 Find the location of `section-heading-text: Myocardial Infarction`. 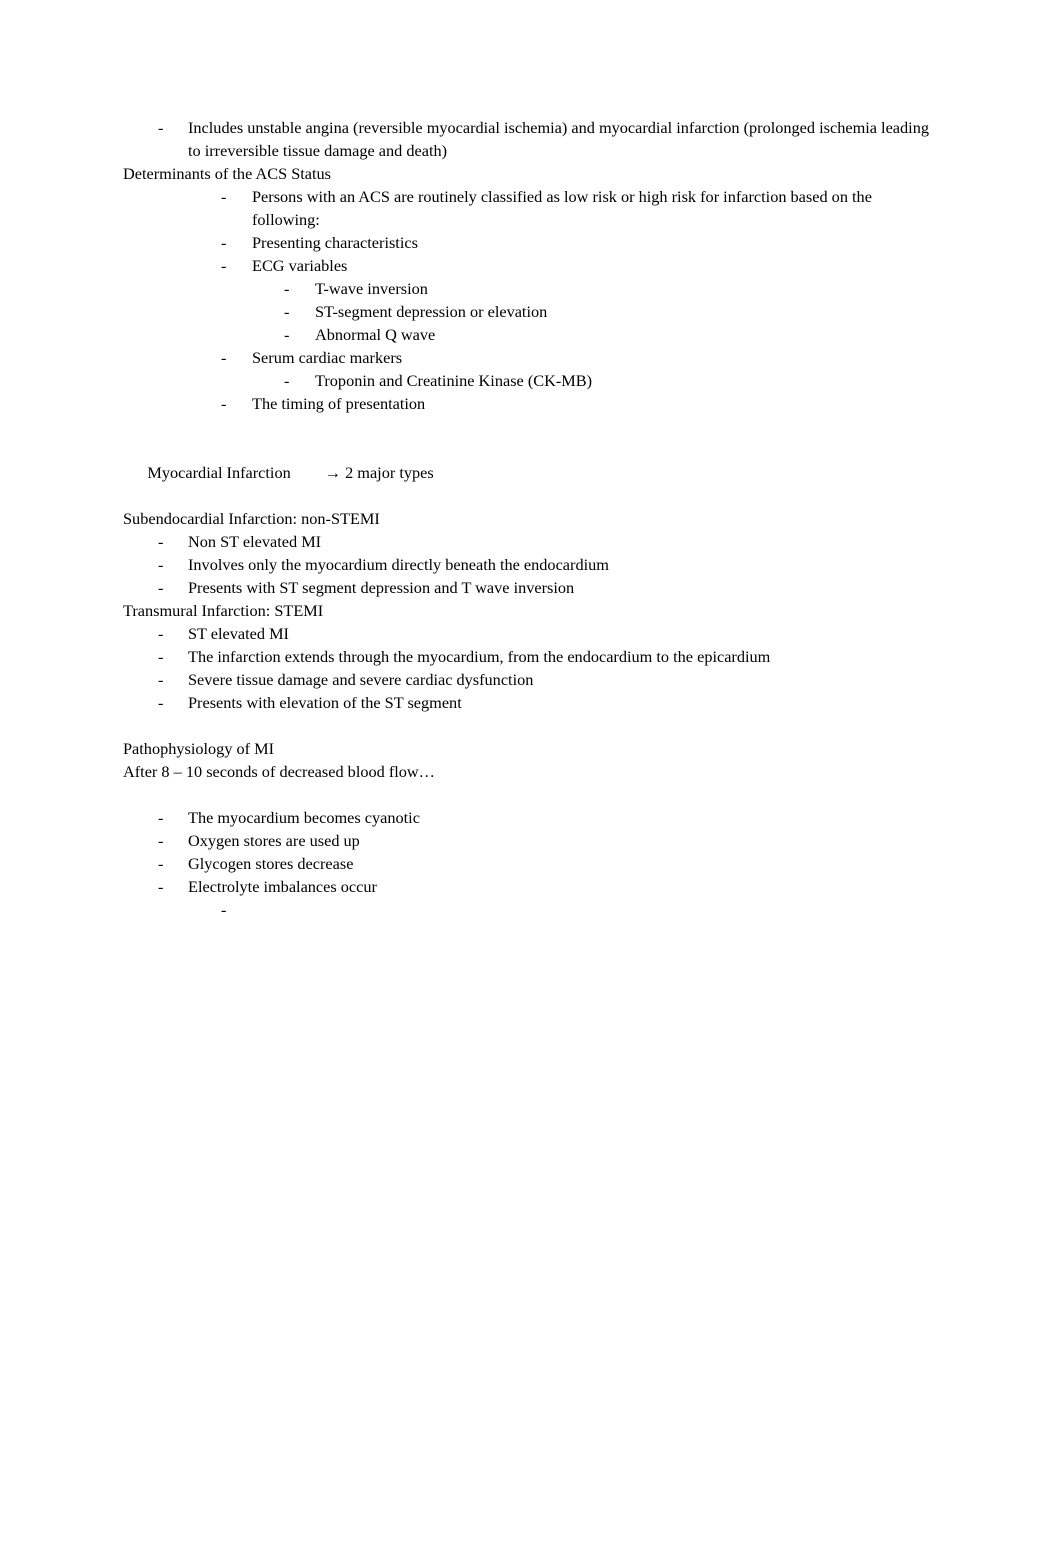

section-heading-text: Myocardial Infarction is located at coordinates (219, 472).